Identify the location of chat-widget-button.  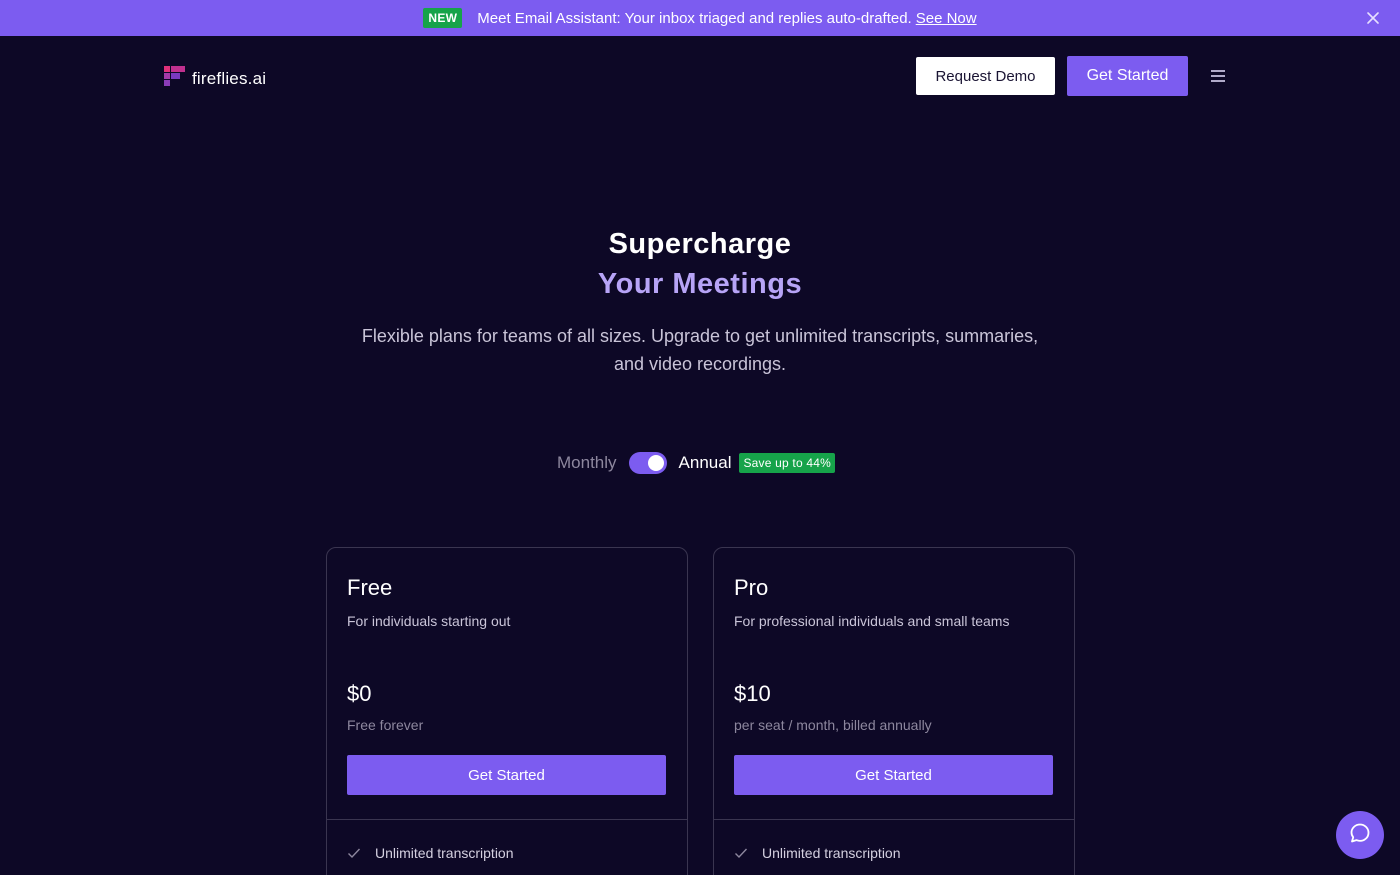
(1360, 835).